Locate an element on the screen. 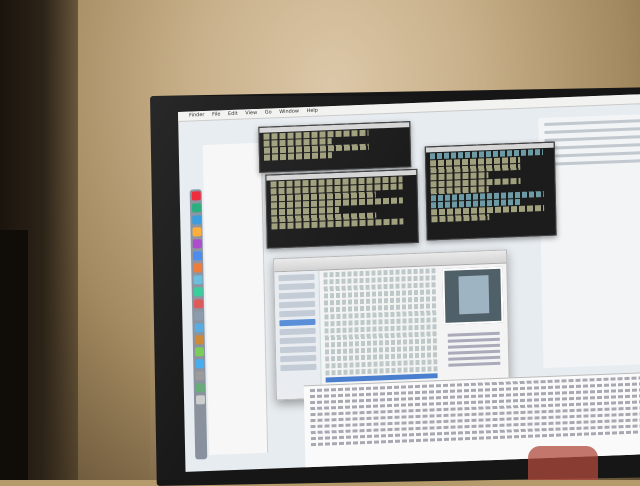  terminal-window-code is located at coordinates (341, 209).